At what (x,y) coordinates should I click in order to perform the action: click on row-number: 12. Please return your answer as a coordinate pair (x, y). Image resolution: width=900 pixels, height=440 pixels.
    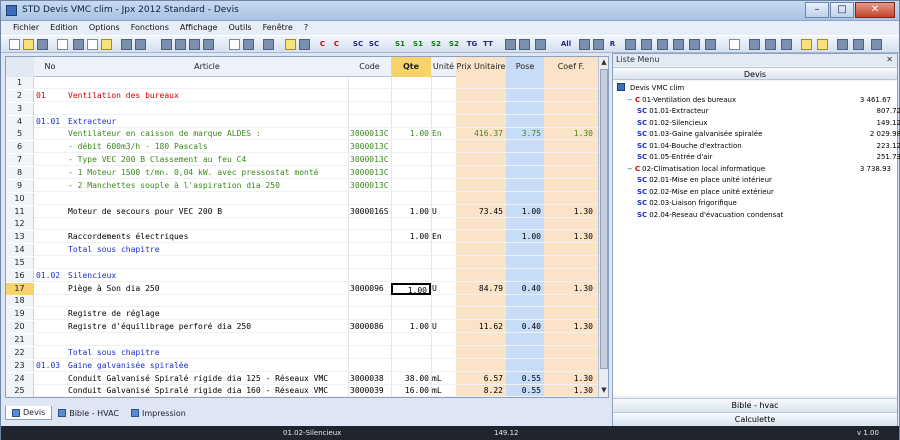
    Looking at the image, I should click on (20, 224).